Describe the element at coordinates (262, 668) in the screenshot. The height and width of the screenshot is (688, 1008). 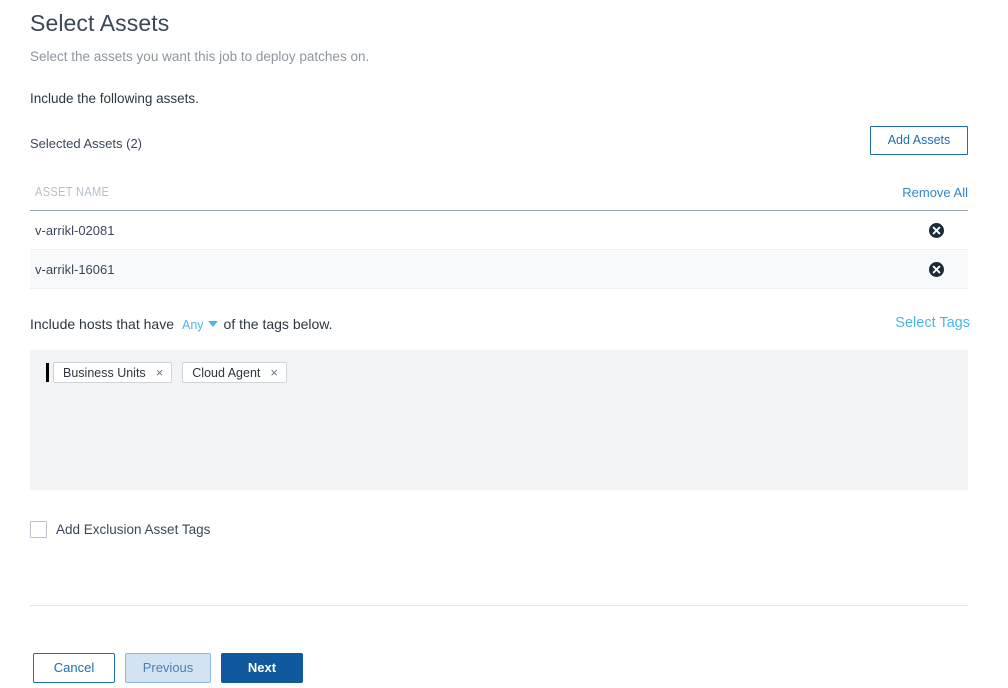
I see `next-button: Next` at that location.